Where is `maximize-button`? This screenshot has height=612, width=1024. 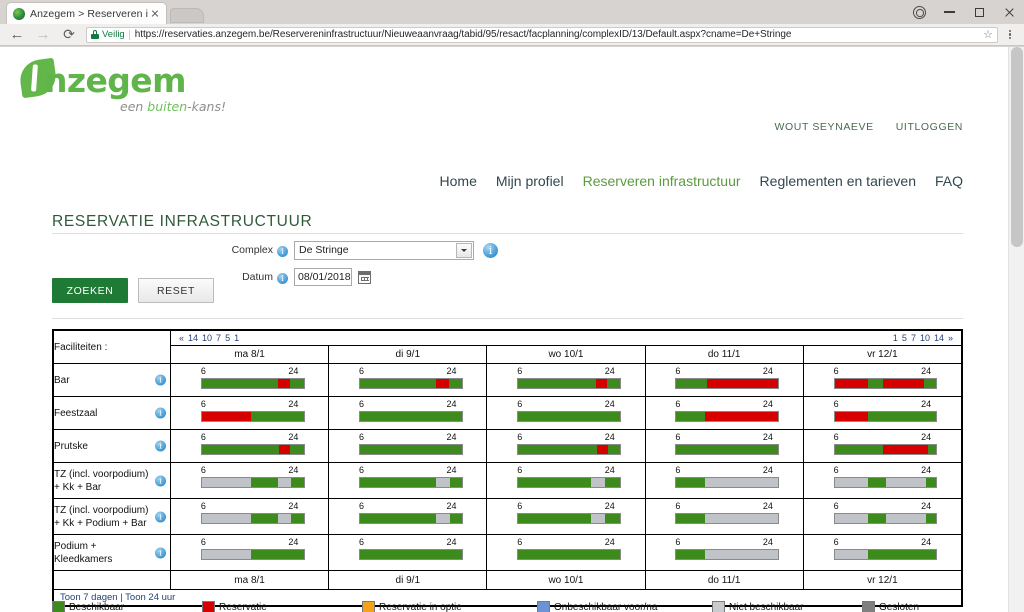
maximize-button is located at coordinates (979, 12).